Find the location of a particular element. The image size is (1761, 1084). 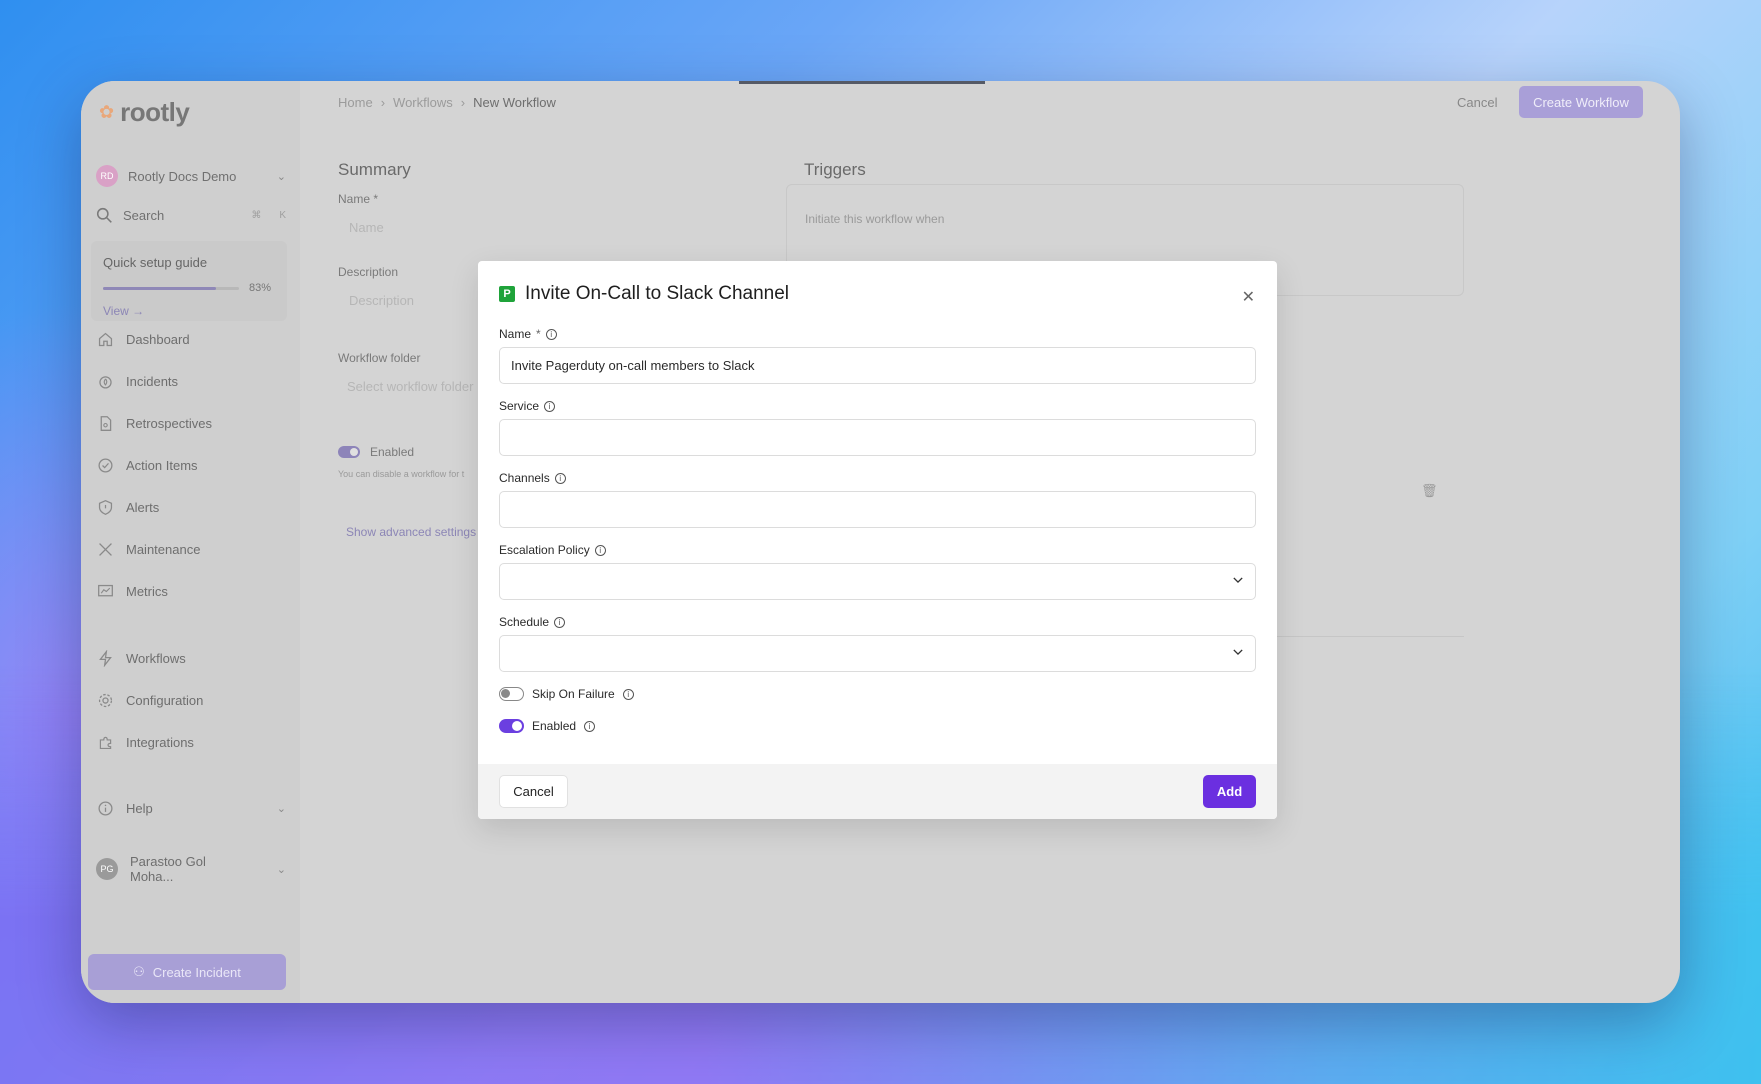

summary-description-input: Description is located at coordinates (381, 300).